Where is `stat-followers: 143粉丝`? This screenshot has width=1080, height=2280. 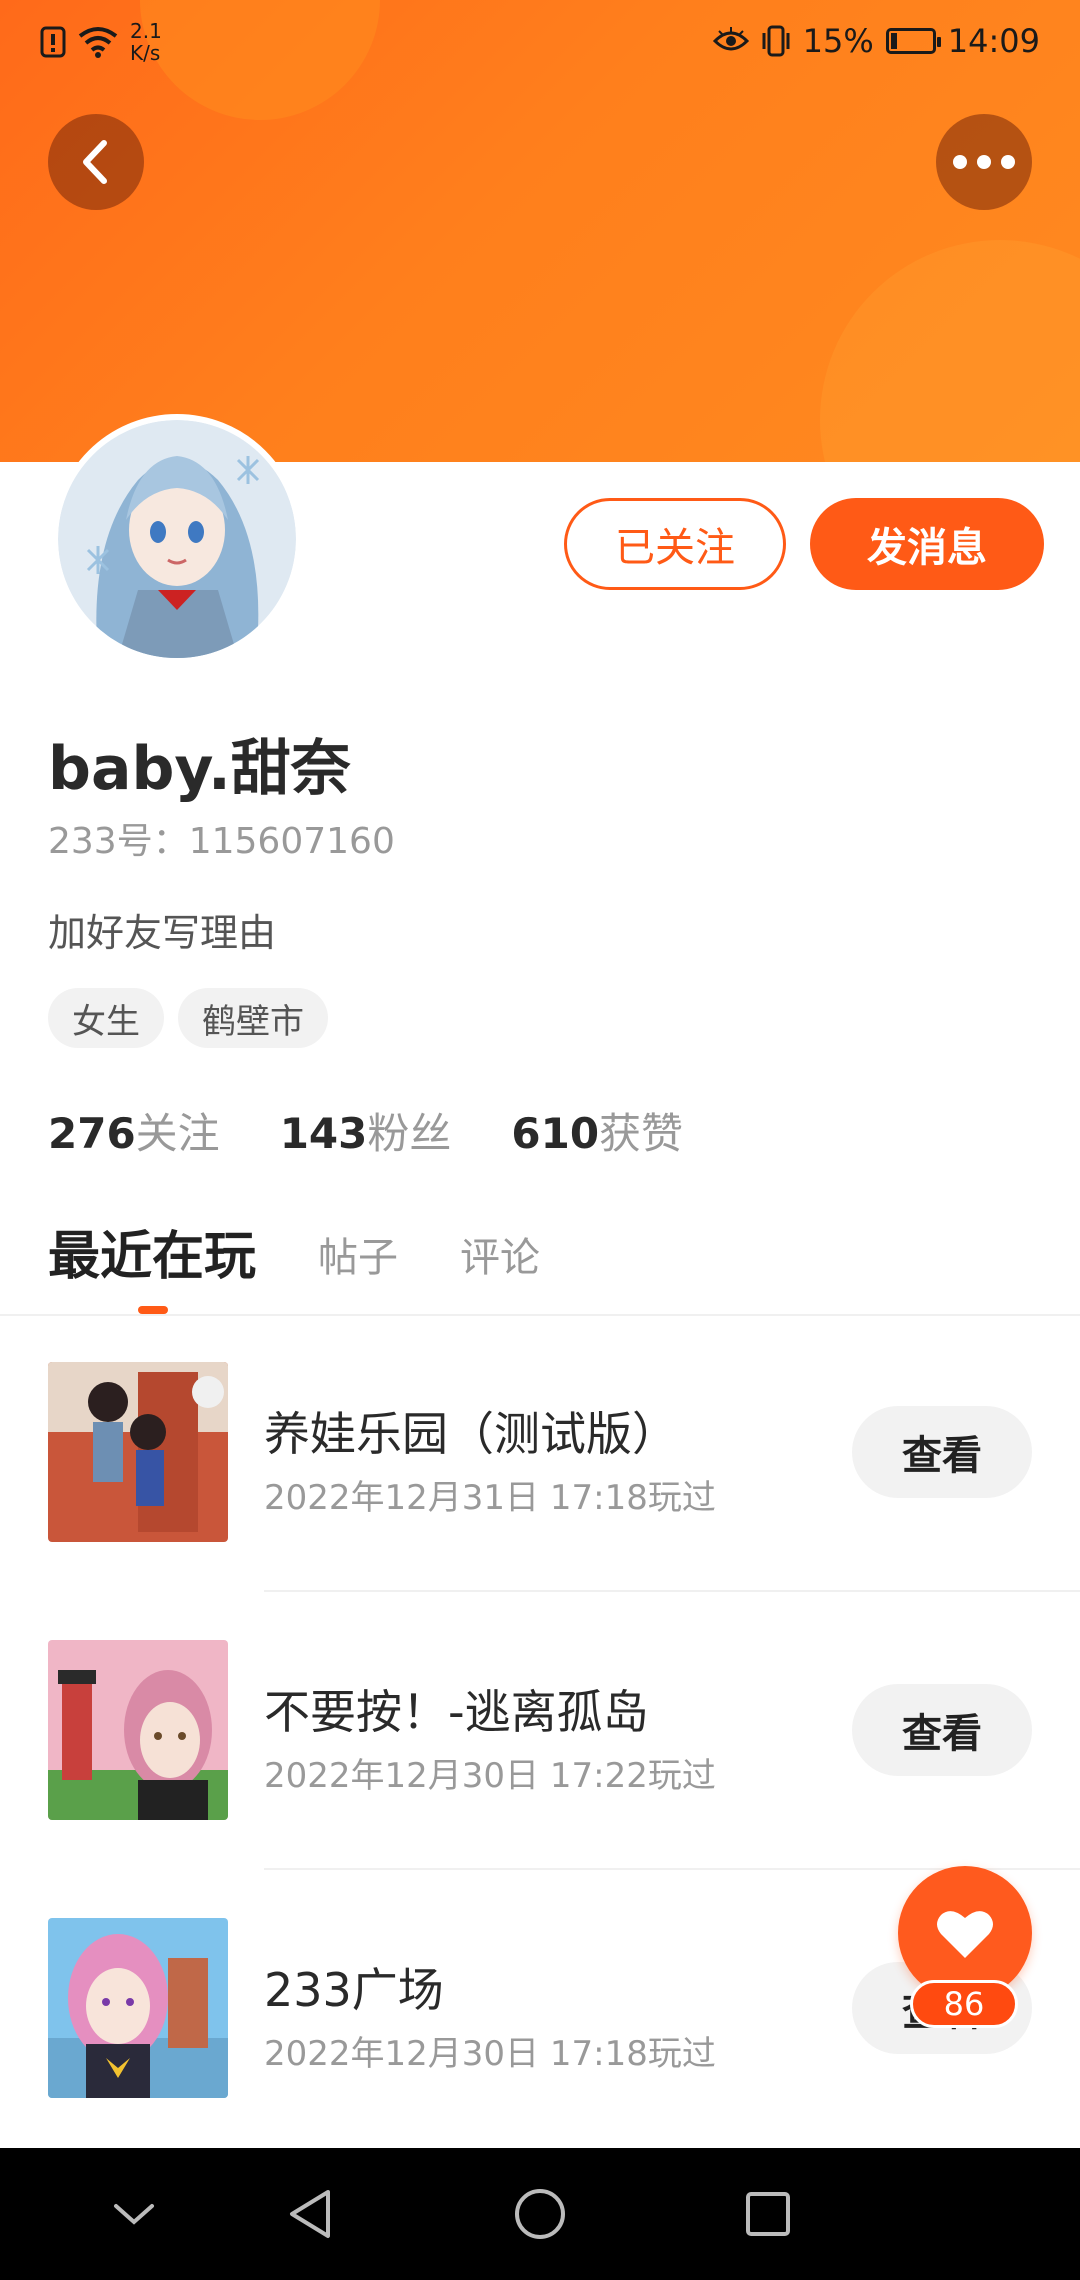
stat-followers: 143粉丝 is located at coordinates (366, 1130).